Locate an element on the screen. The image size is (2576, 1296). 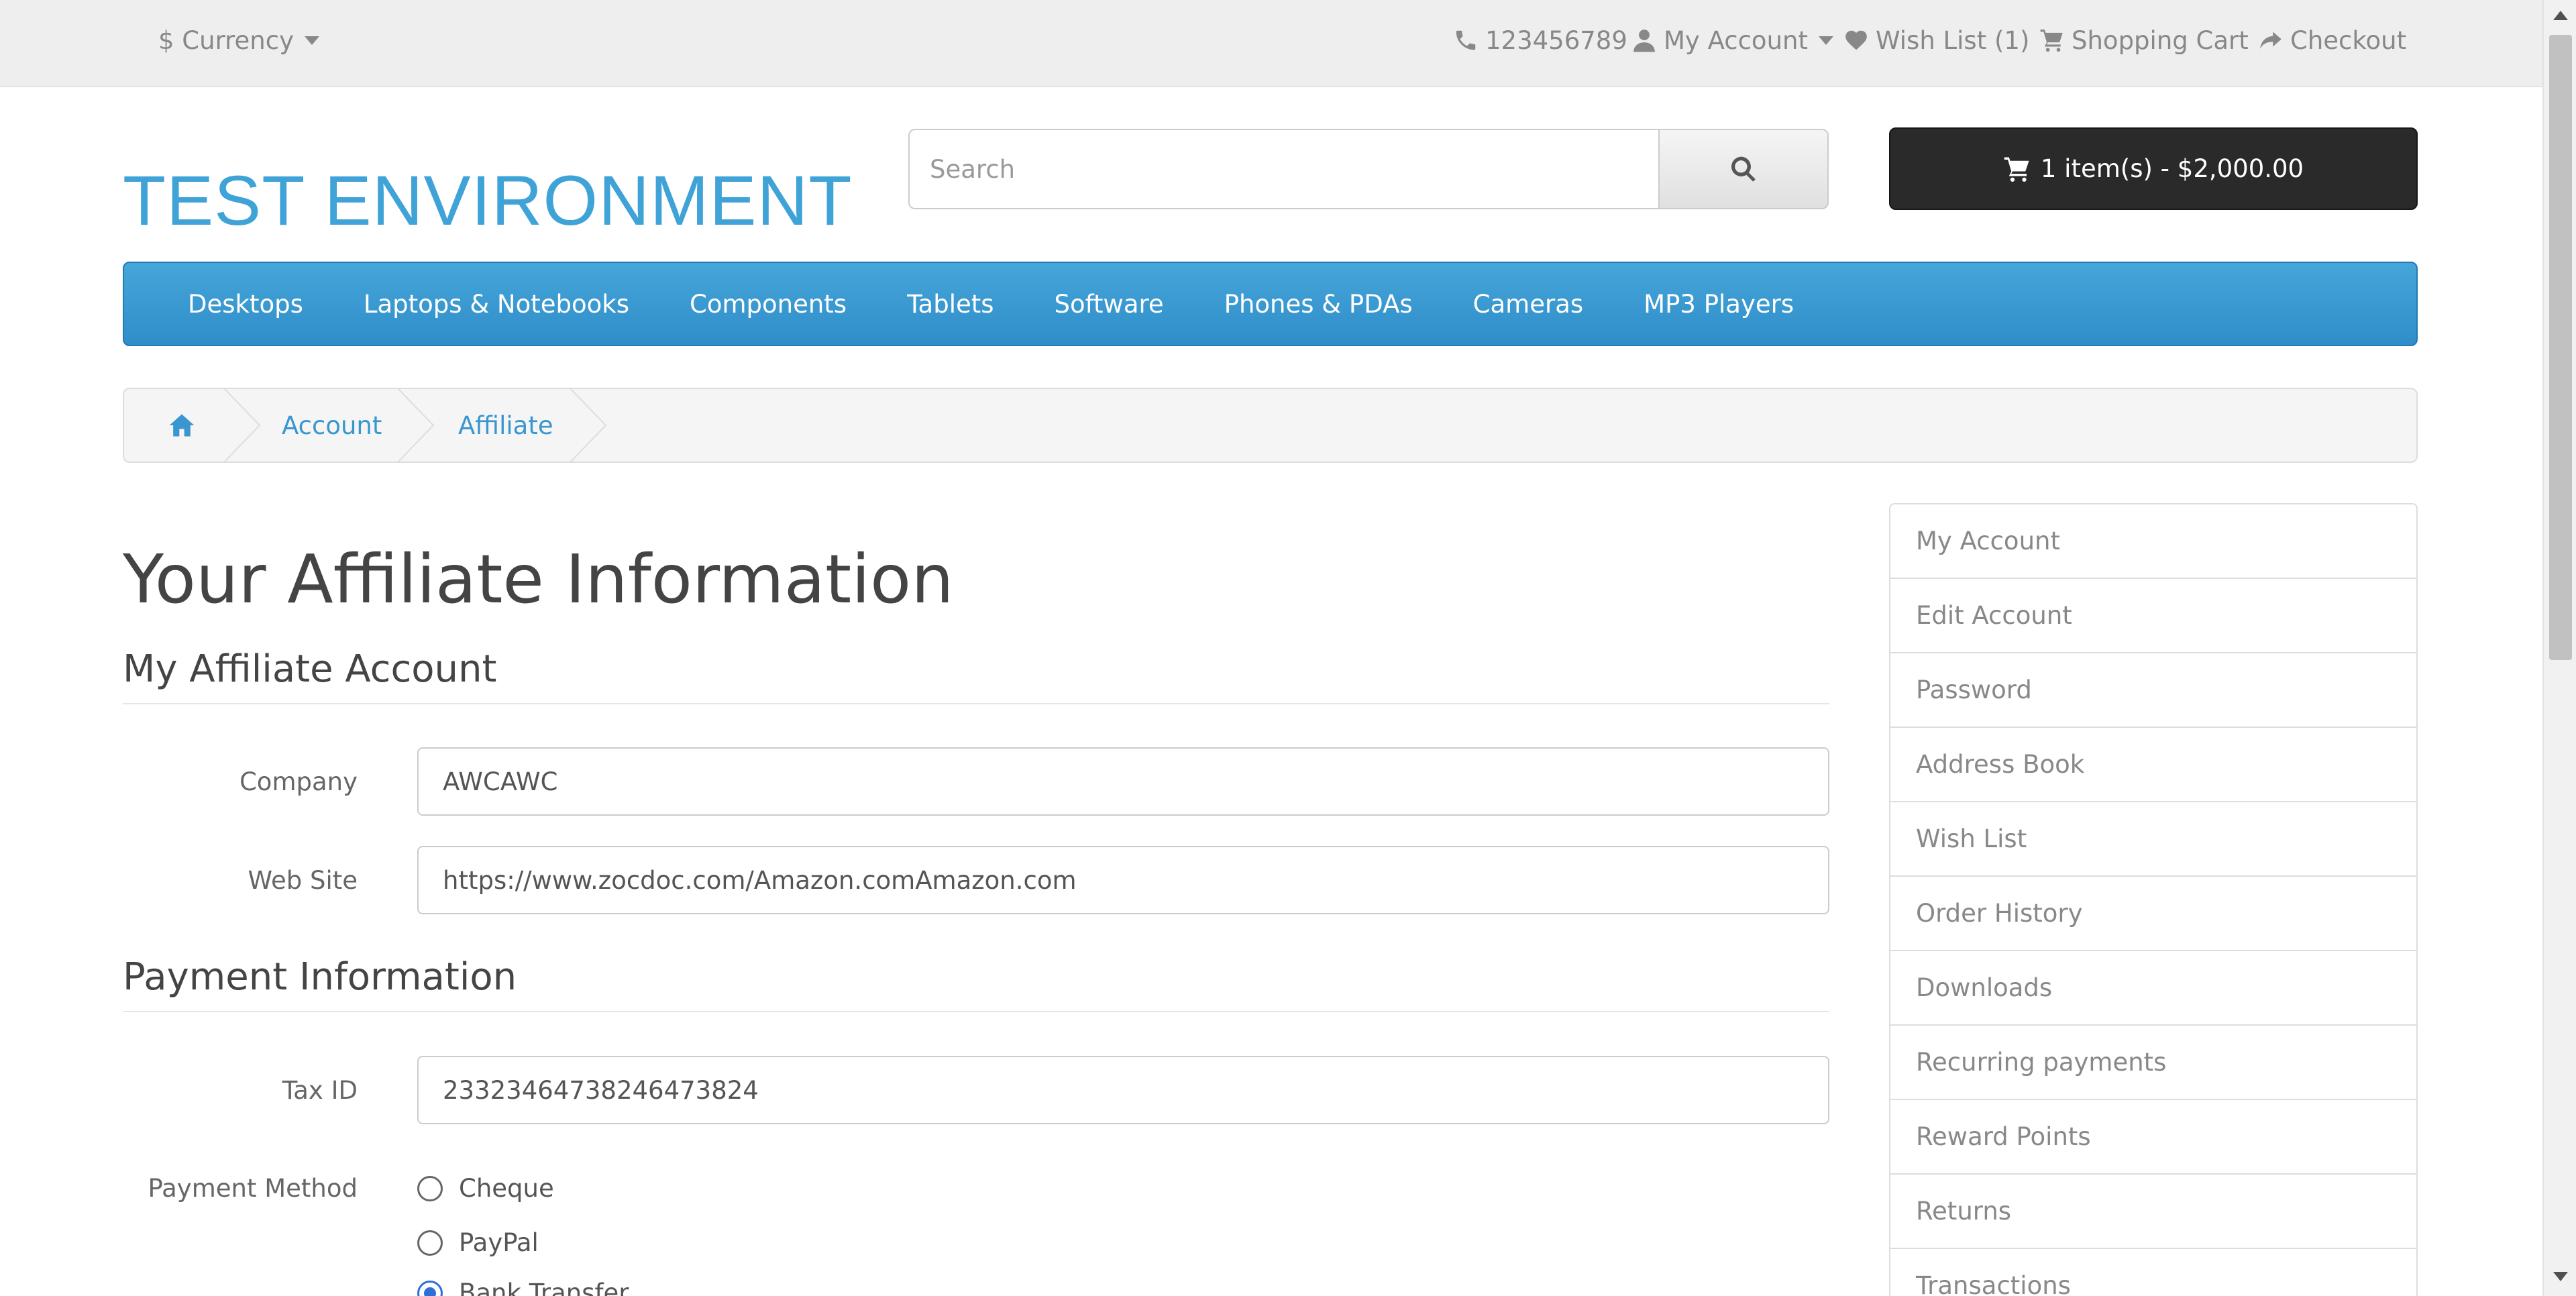
sidebar-item-password: Password is located at coordinates (2153, 691).